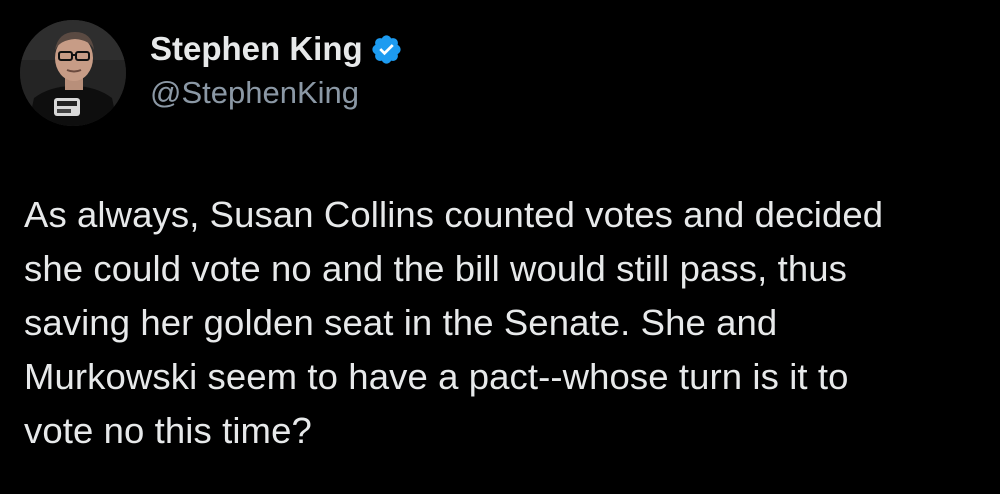 The width and height of the screenshot is (1000, 494). Describe the element at coordinates (168, 430) in the screenshot. I see `tweet-text-line: vote no this time?` at that location.